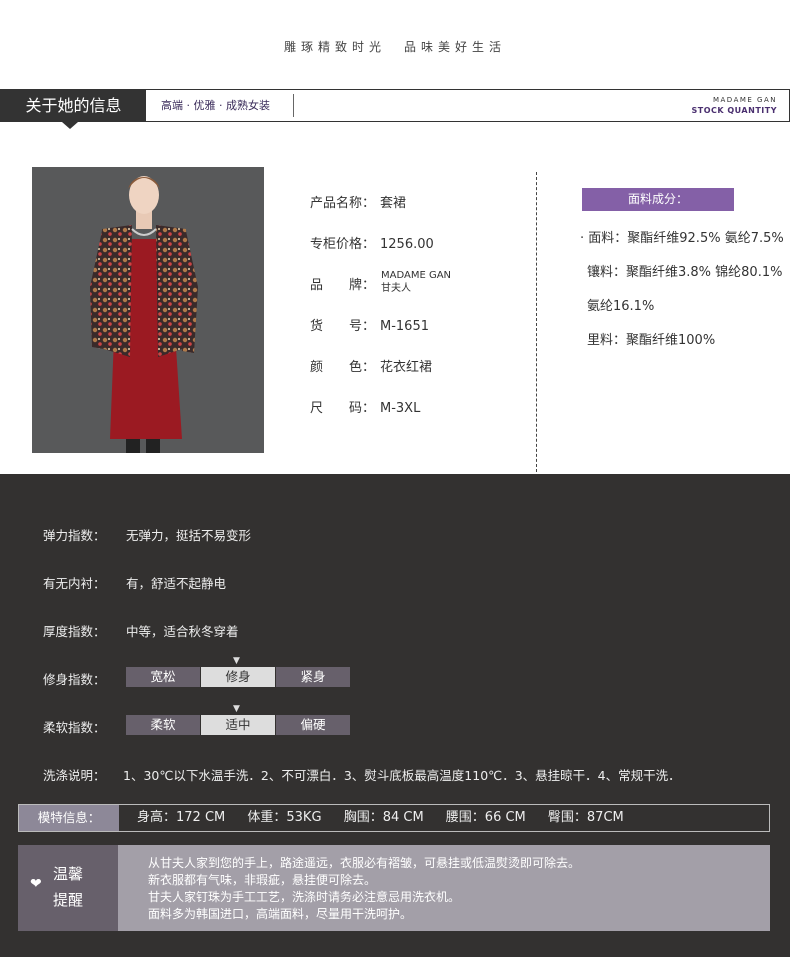 Image resolution: width=790 pixels, height=957 pixels. I want to click on fit-option-slim: 修身, so click(238, 677).